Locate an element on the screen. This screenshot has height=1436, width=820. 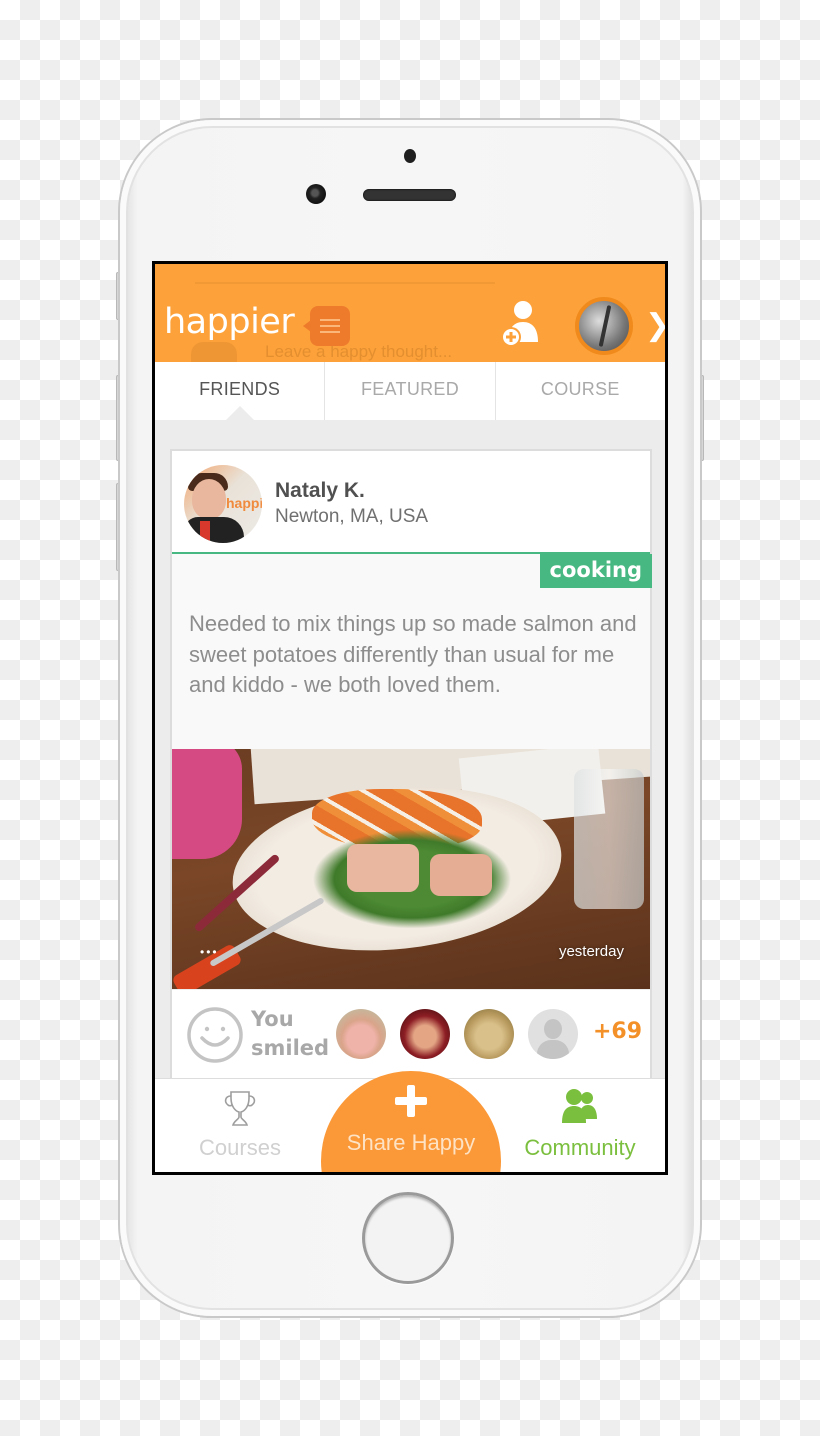
menu-button is located at coordinates (326, 326).